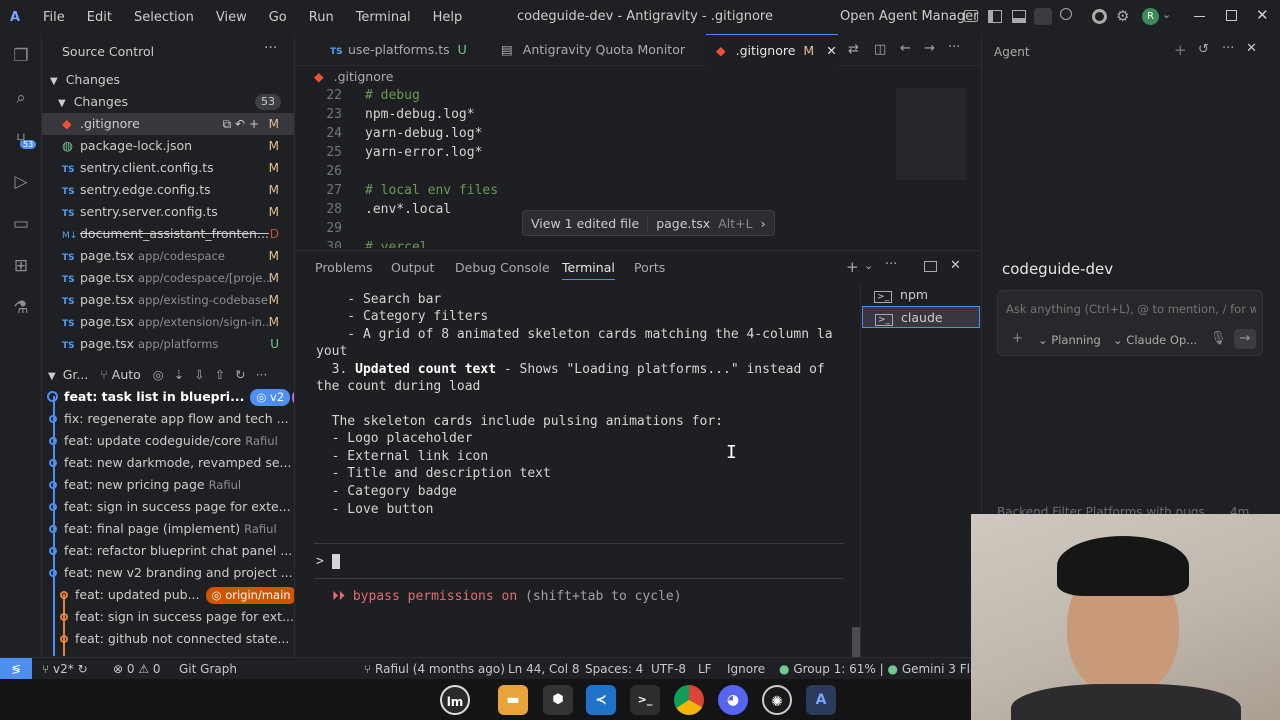 This screenshot has height=720, width=1280. I want to click on commit-item: feat: task list in bluepri... ◎ v2☁, so click(168, 397).